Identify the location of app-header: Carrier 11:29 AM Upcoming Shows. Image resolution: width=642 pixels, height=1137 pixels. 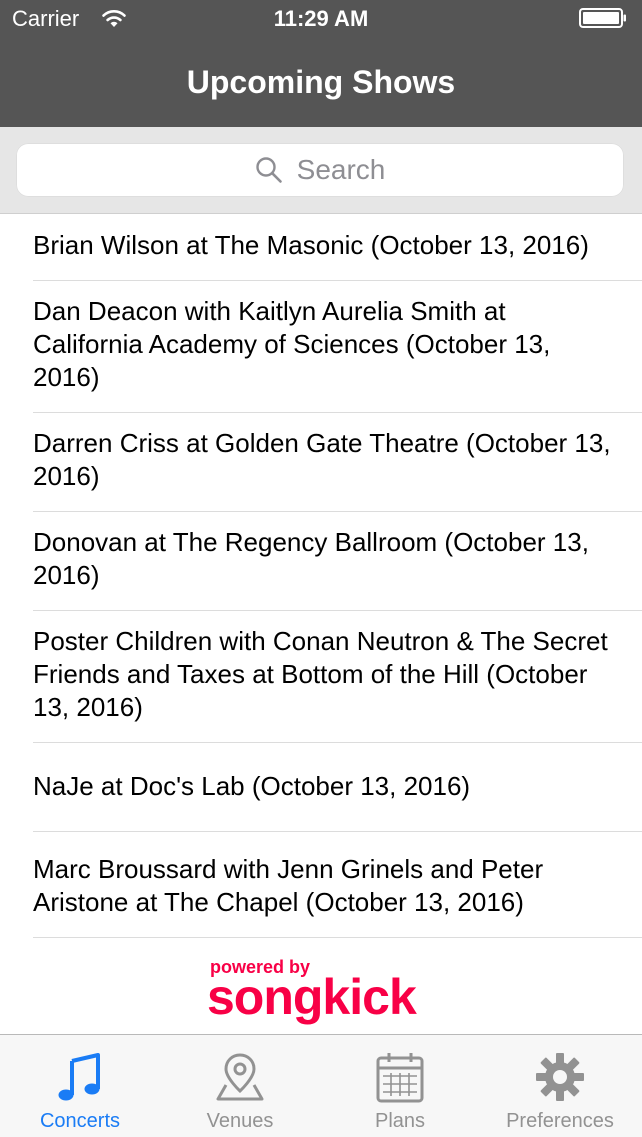
(321, 63).